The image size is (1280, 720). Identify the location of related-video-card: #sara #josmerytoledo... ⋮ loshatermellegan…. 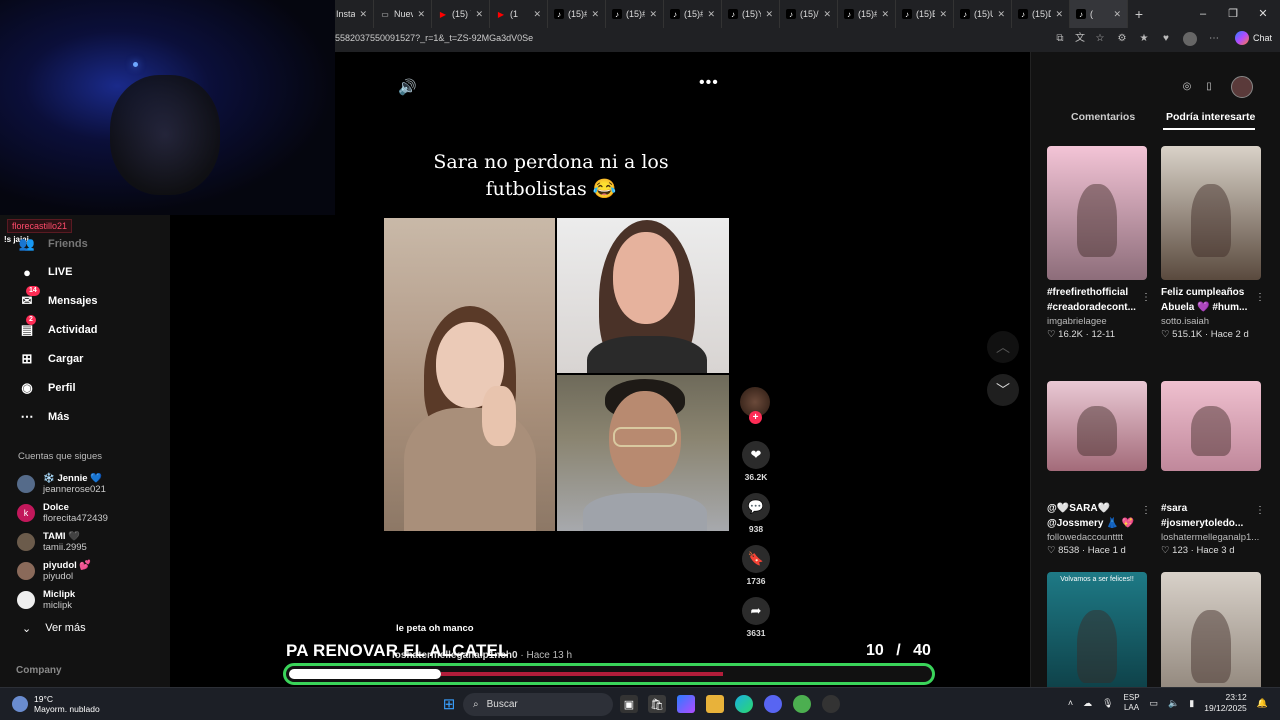
(1213, 468).